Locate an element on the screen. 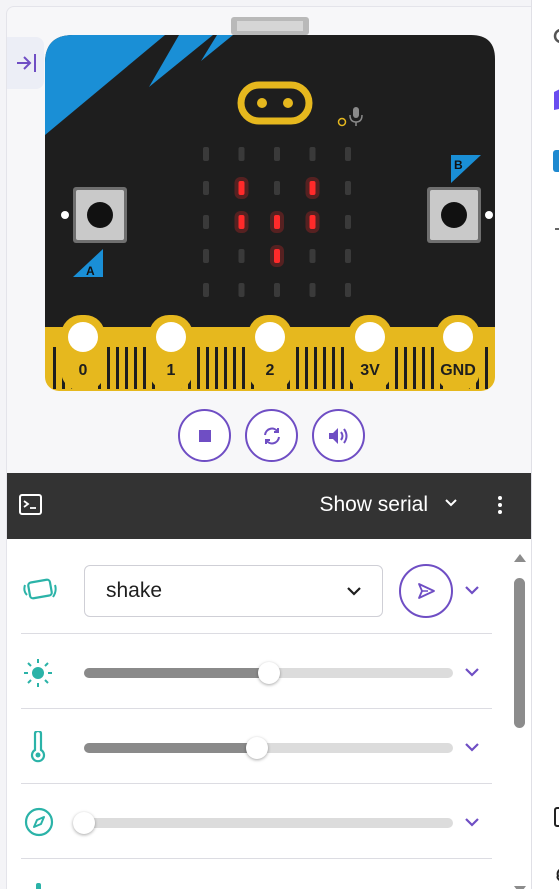 The image size is (559, 889). light-sensor-row is located at coordinates (256, 671).